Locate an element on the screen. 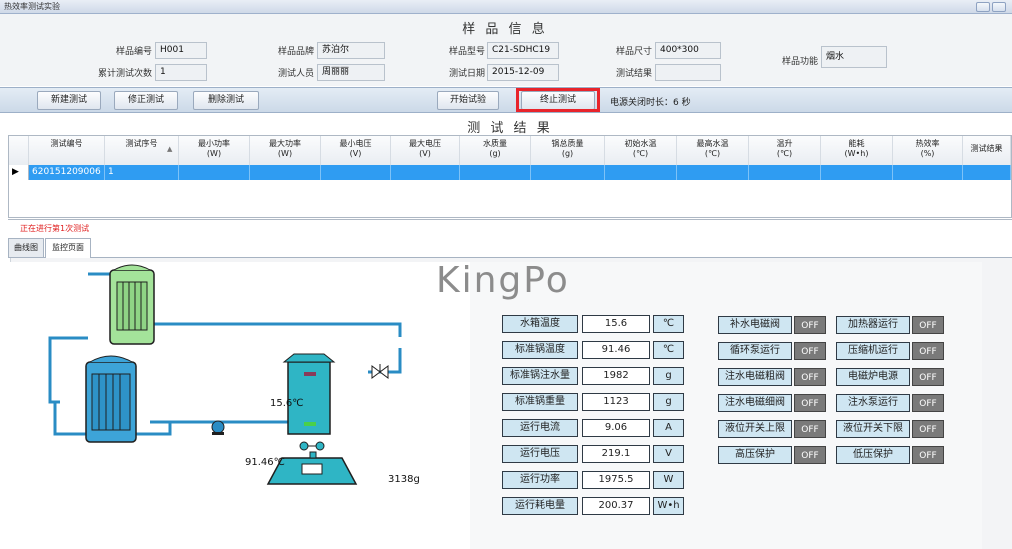 Image resolution: width=1012 pixels, height=549 pixels. col-unit: (g) is located at coordinates (567, 153).